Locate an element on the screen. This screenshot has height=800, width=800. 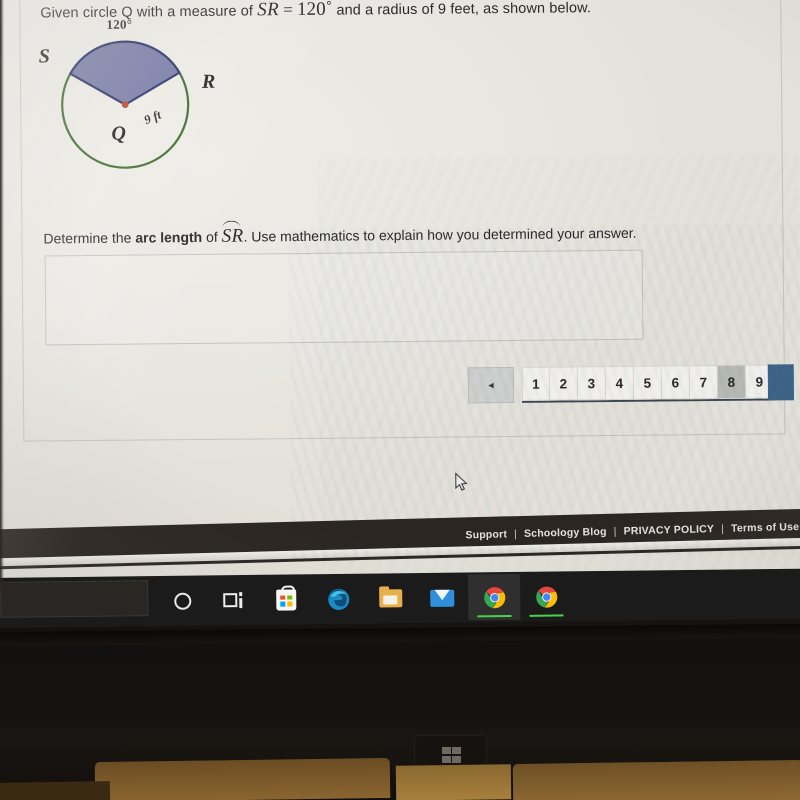
question-stem-suffix: and a radius of 9 feet, as shown below. is located at coordinates (464, 9).